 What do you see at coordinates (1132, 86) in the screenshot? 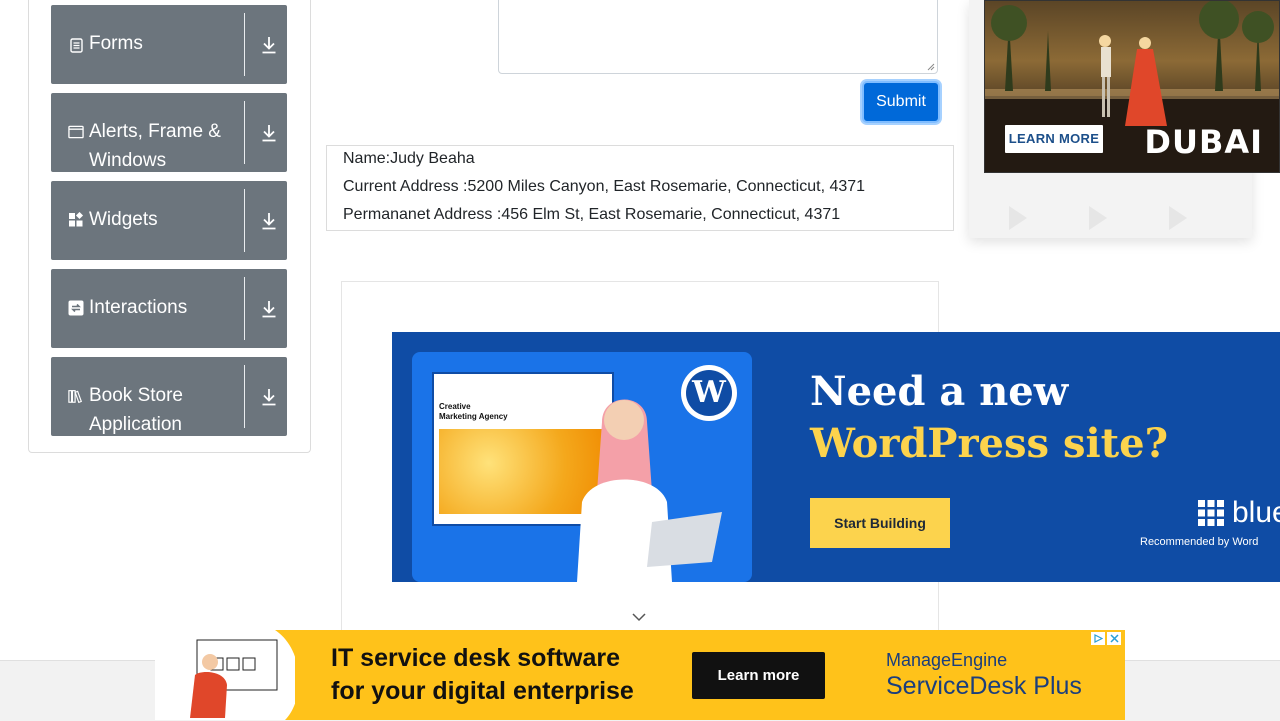
I see `dubai-ad: LEARN MORE DUBAI` at bounding box center [1132, 86].